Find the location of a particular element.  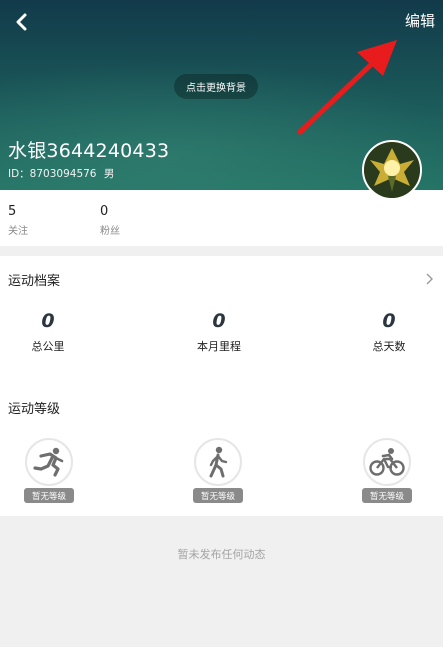

metric-total-days: 0 总天数 is located at coordinates (389, 332).